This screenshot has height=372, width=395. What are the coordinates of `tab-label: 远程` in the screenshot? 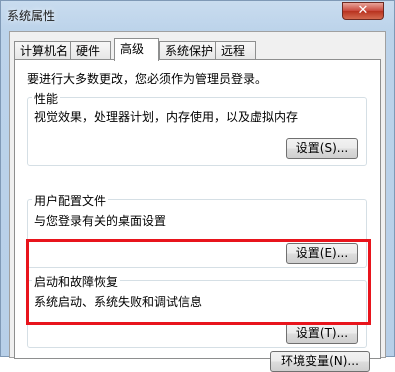 It's located at (233, 51).